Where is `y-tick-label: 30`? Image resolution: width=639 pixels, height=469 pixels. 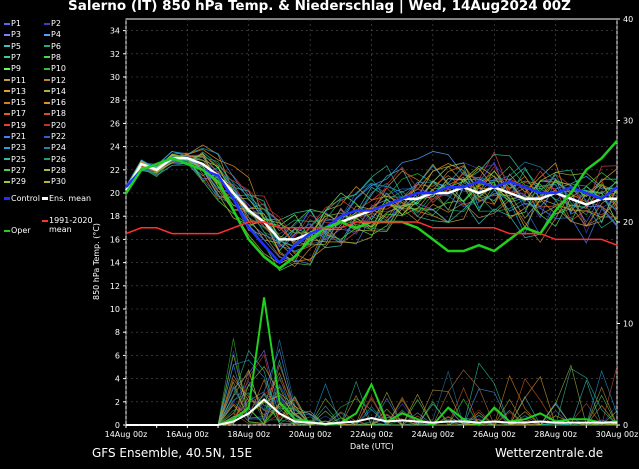
y-tick-label: 30 is located at coordinates (115, 77).